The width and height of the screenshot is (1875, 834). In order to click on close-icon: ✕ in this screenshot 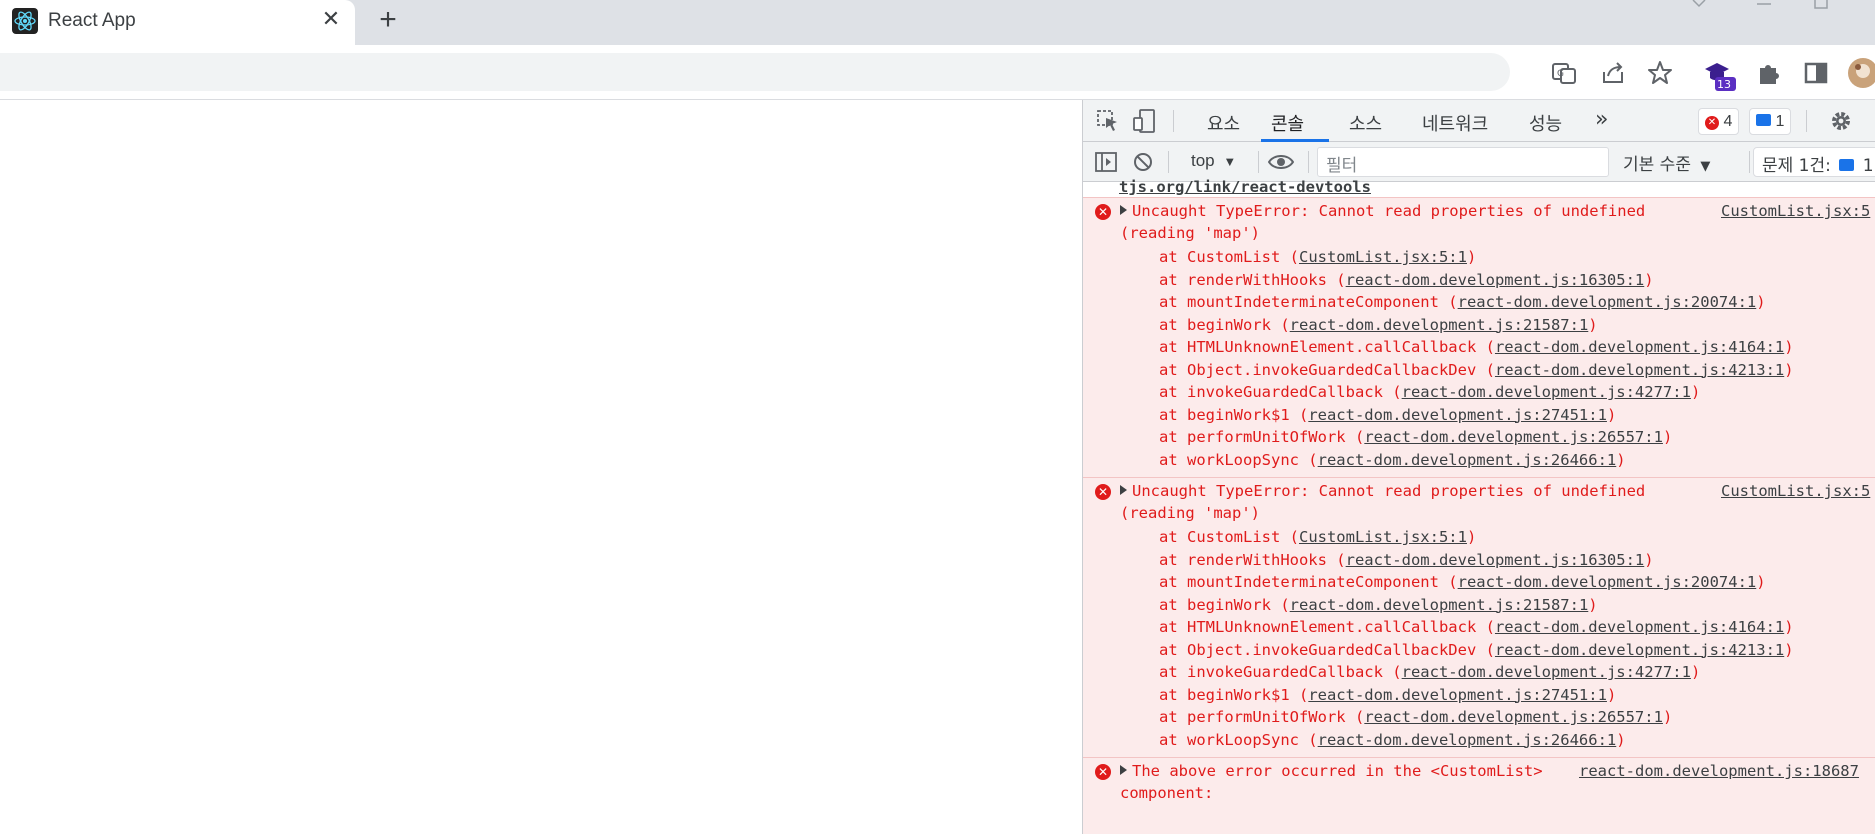, I will do `click(331, 19)`.